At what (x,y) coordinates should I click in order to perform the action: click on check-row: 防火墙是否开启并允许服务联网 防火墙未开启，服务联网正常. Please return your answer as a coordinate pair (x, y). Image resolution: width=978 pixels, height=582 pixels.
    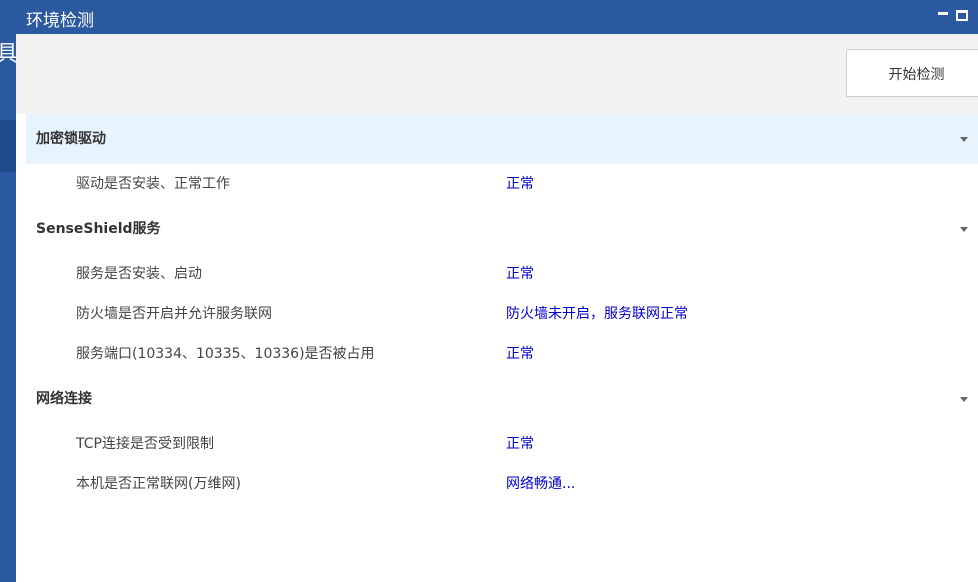
    Looking at the image, I should click on (502, 314).